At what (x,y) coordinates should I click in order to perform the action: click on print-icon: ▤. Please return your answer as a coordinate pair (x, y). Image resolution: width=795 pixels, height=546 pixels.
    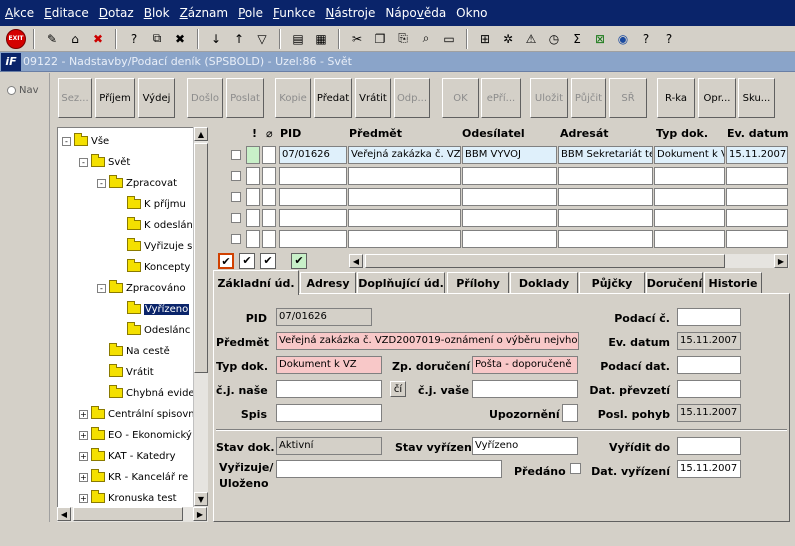
    Looking at the image, I should click on (298, 39).